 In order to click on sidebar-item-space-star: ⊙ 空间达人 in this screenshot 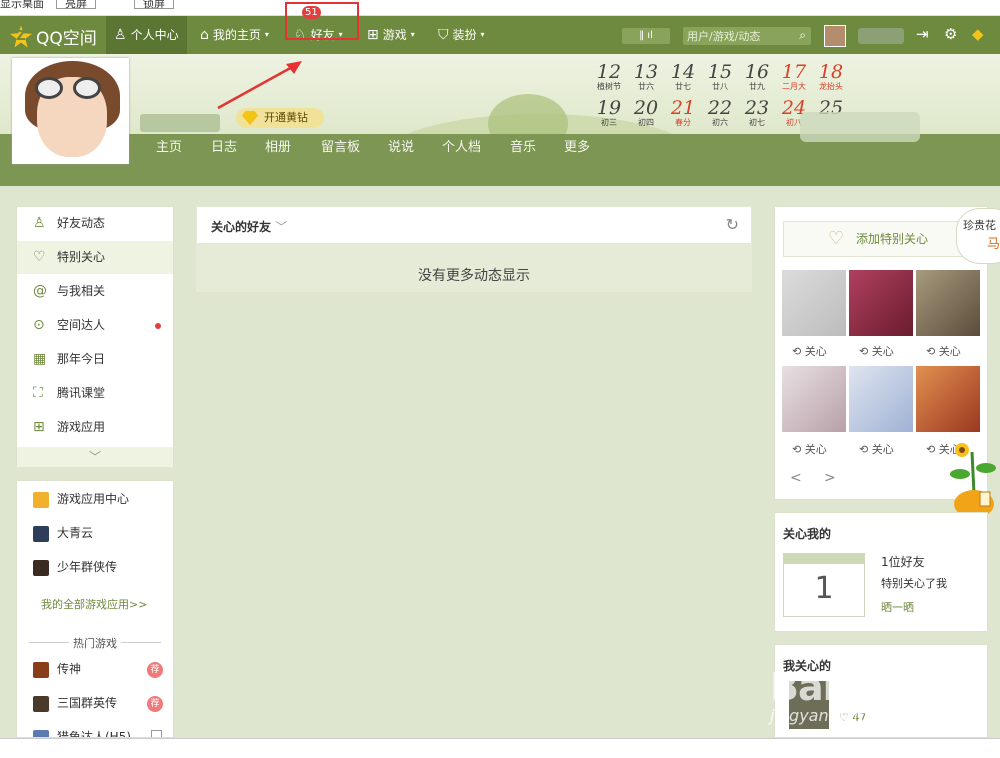, I will do `click(95, 325)`.